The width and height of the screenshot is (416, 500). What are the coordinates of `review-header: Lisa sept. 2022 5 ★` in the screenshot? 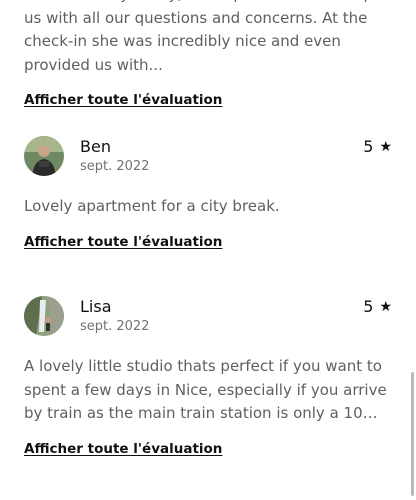 It's located at (209, 318).